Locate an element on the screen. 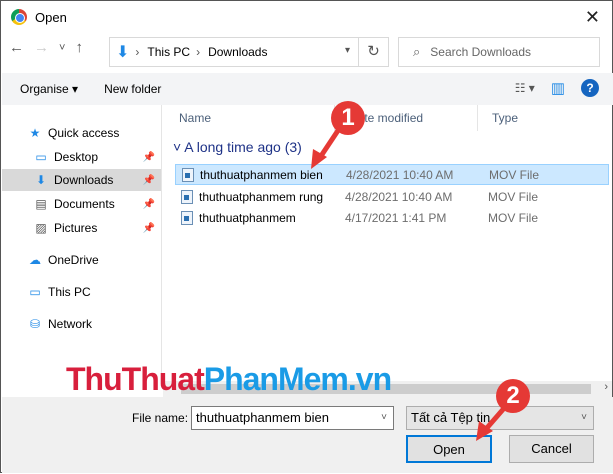 This screenshot has width=613, height=474. annotation-badge-2: 2 is located at coordinates (513, 396).